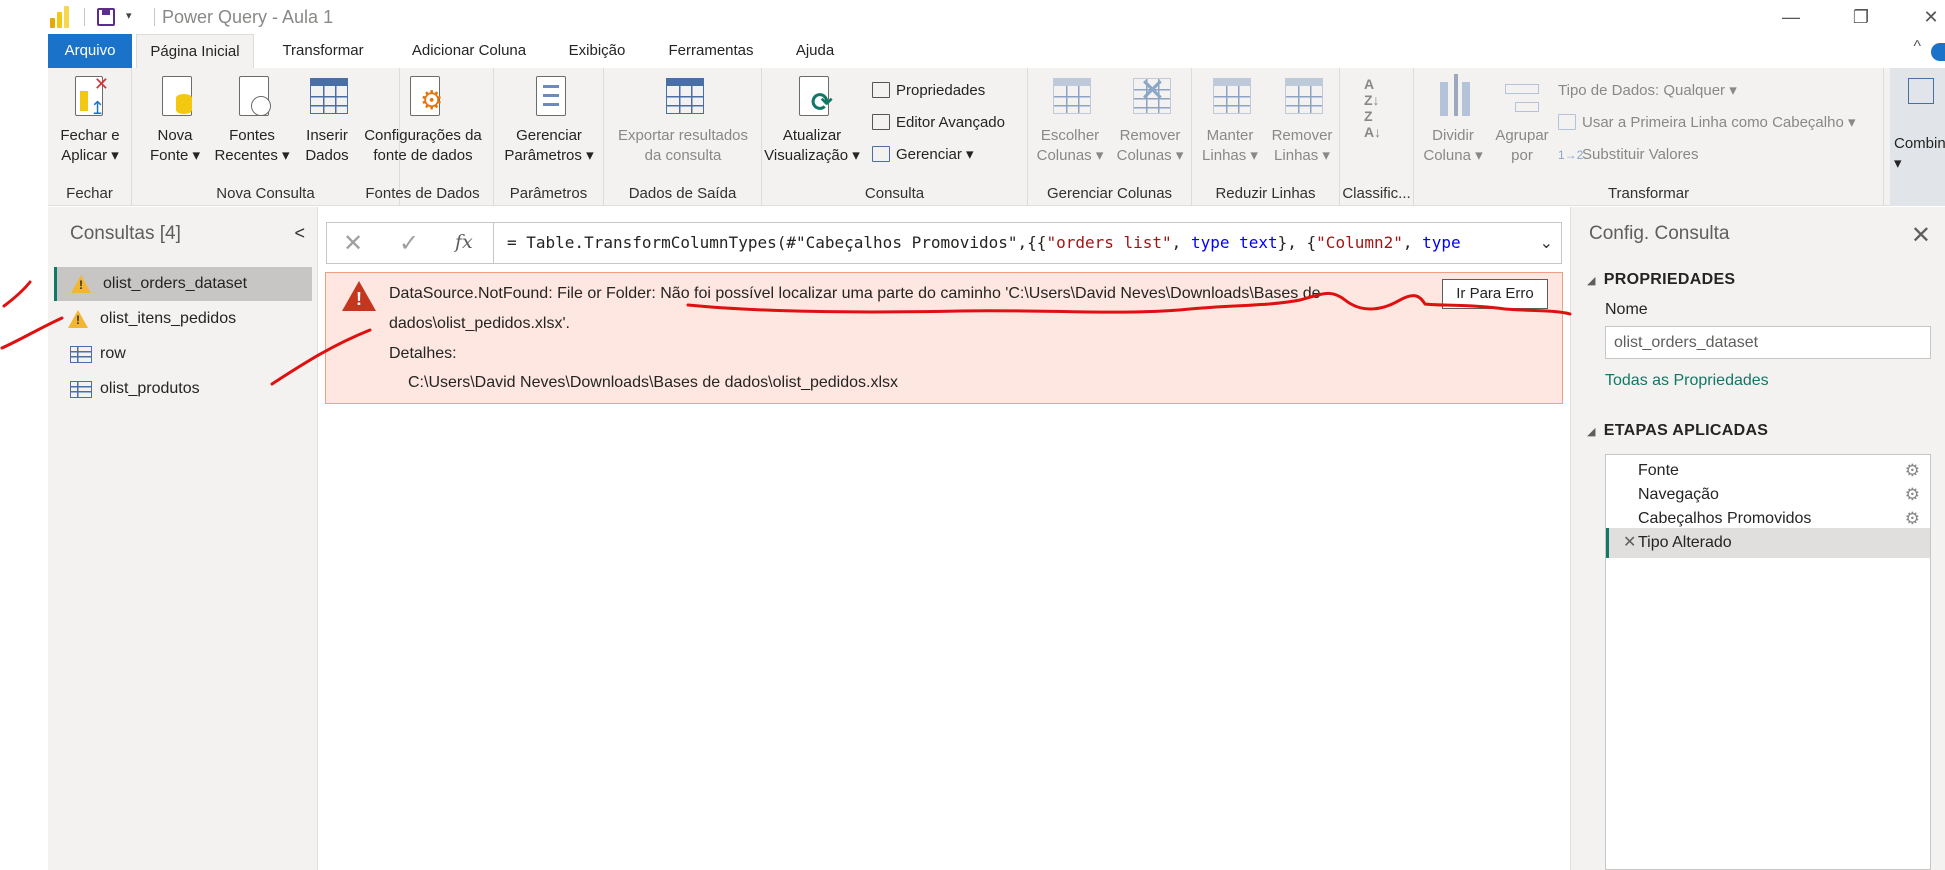  I want to click on data-source-settings-button: ⚙ Configurações da fonte de dados, so click(423, 120).